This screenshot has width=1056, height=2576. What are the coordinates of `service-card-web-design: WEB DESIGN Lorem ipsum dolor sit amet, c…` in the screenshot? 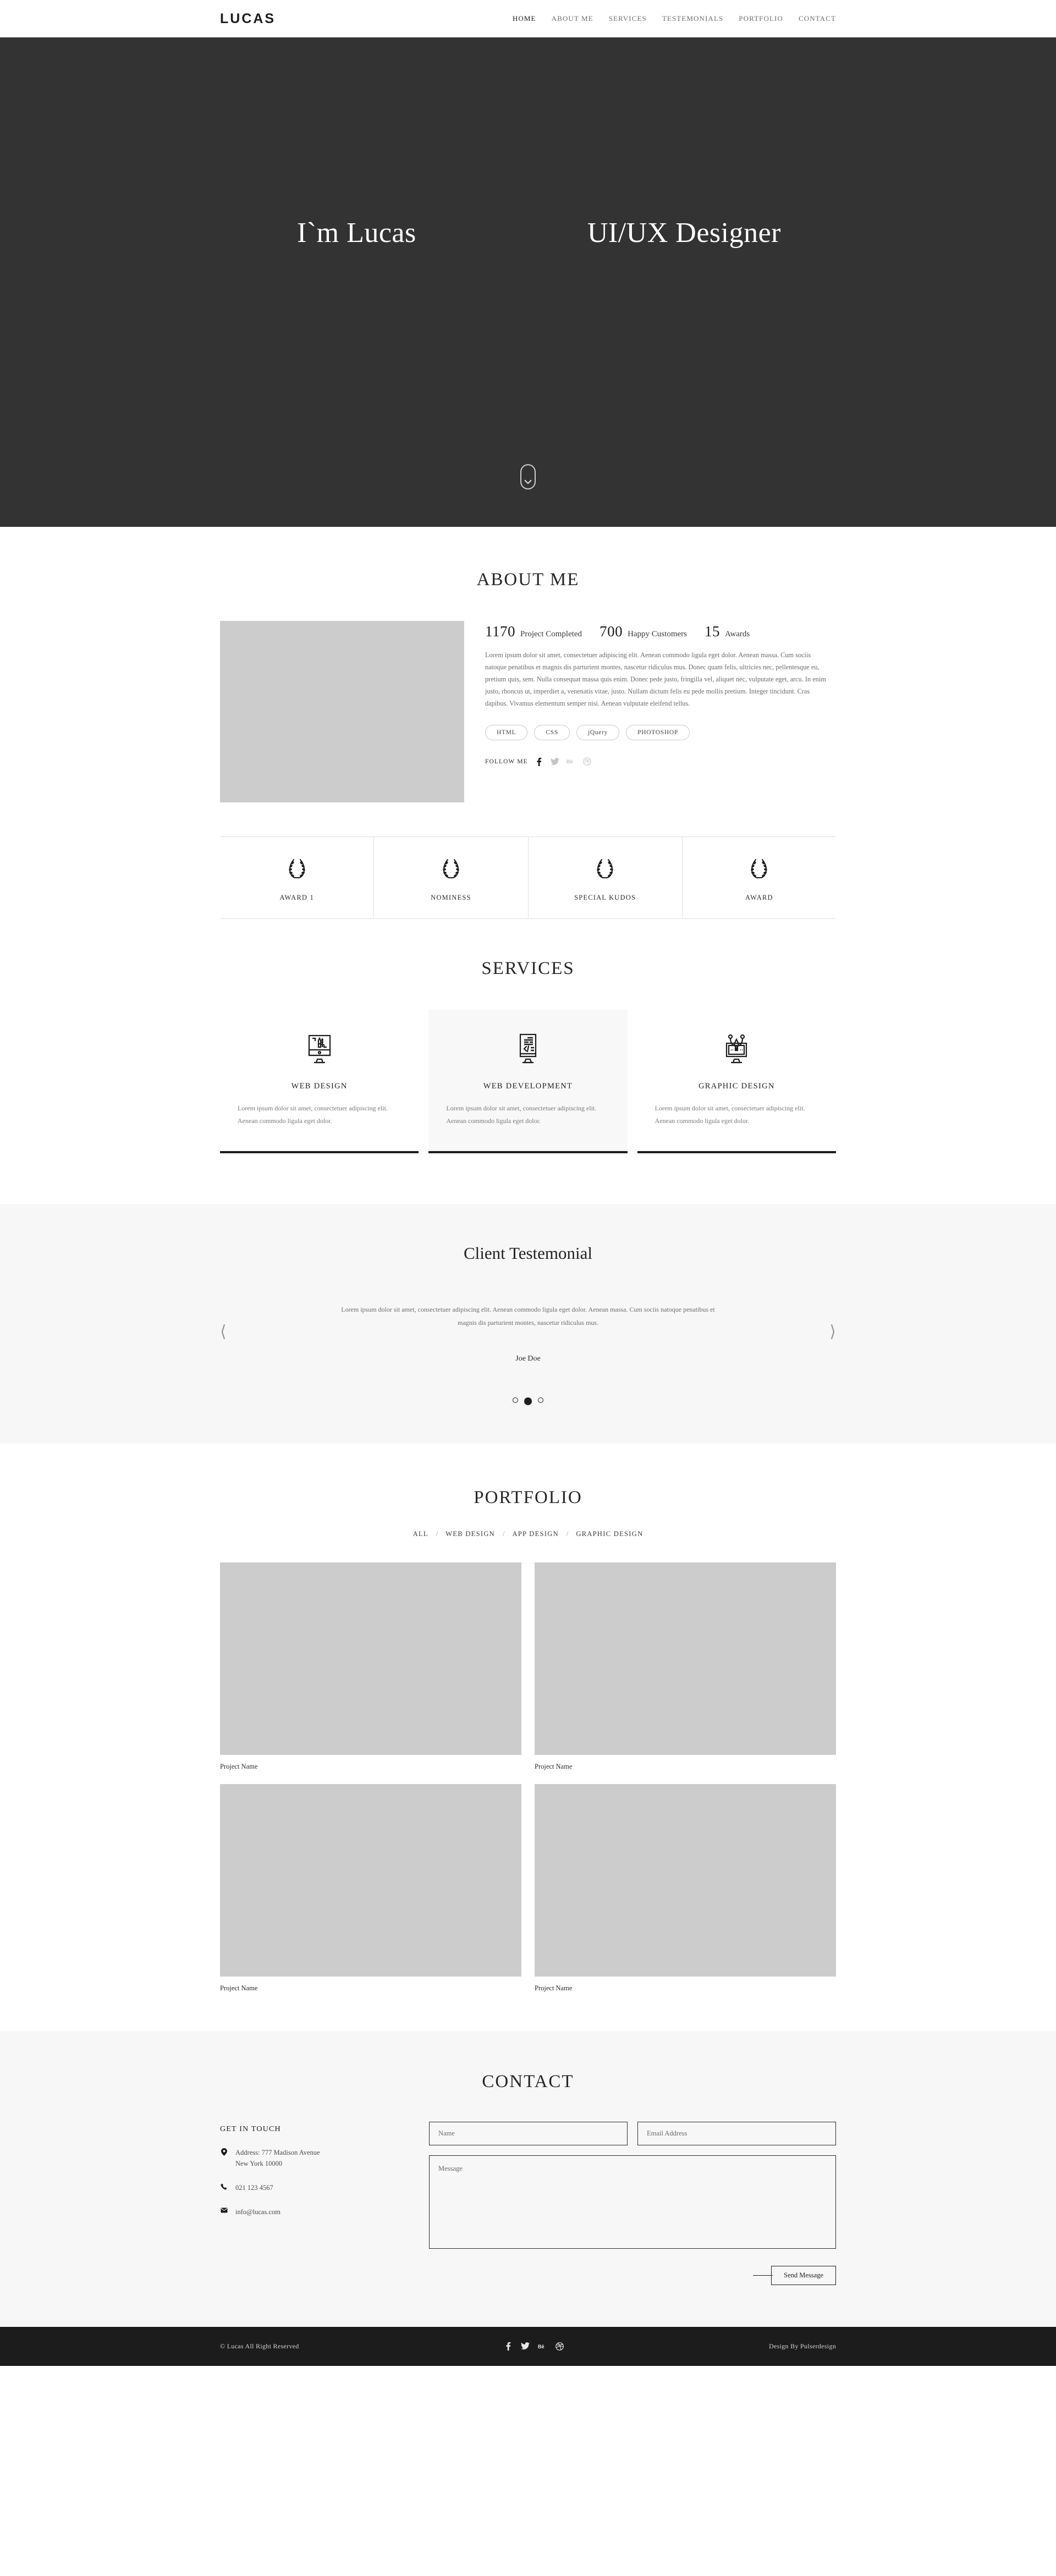 It's located at (319, 1081).